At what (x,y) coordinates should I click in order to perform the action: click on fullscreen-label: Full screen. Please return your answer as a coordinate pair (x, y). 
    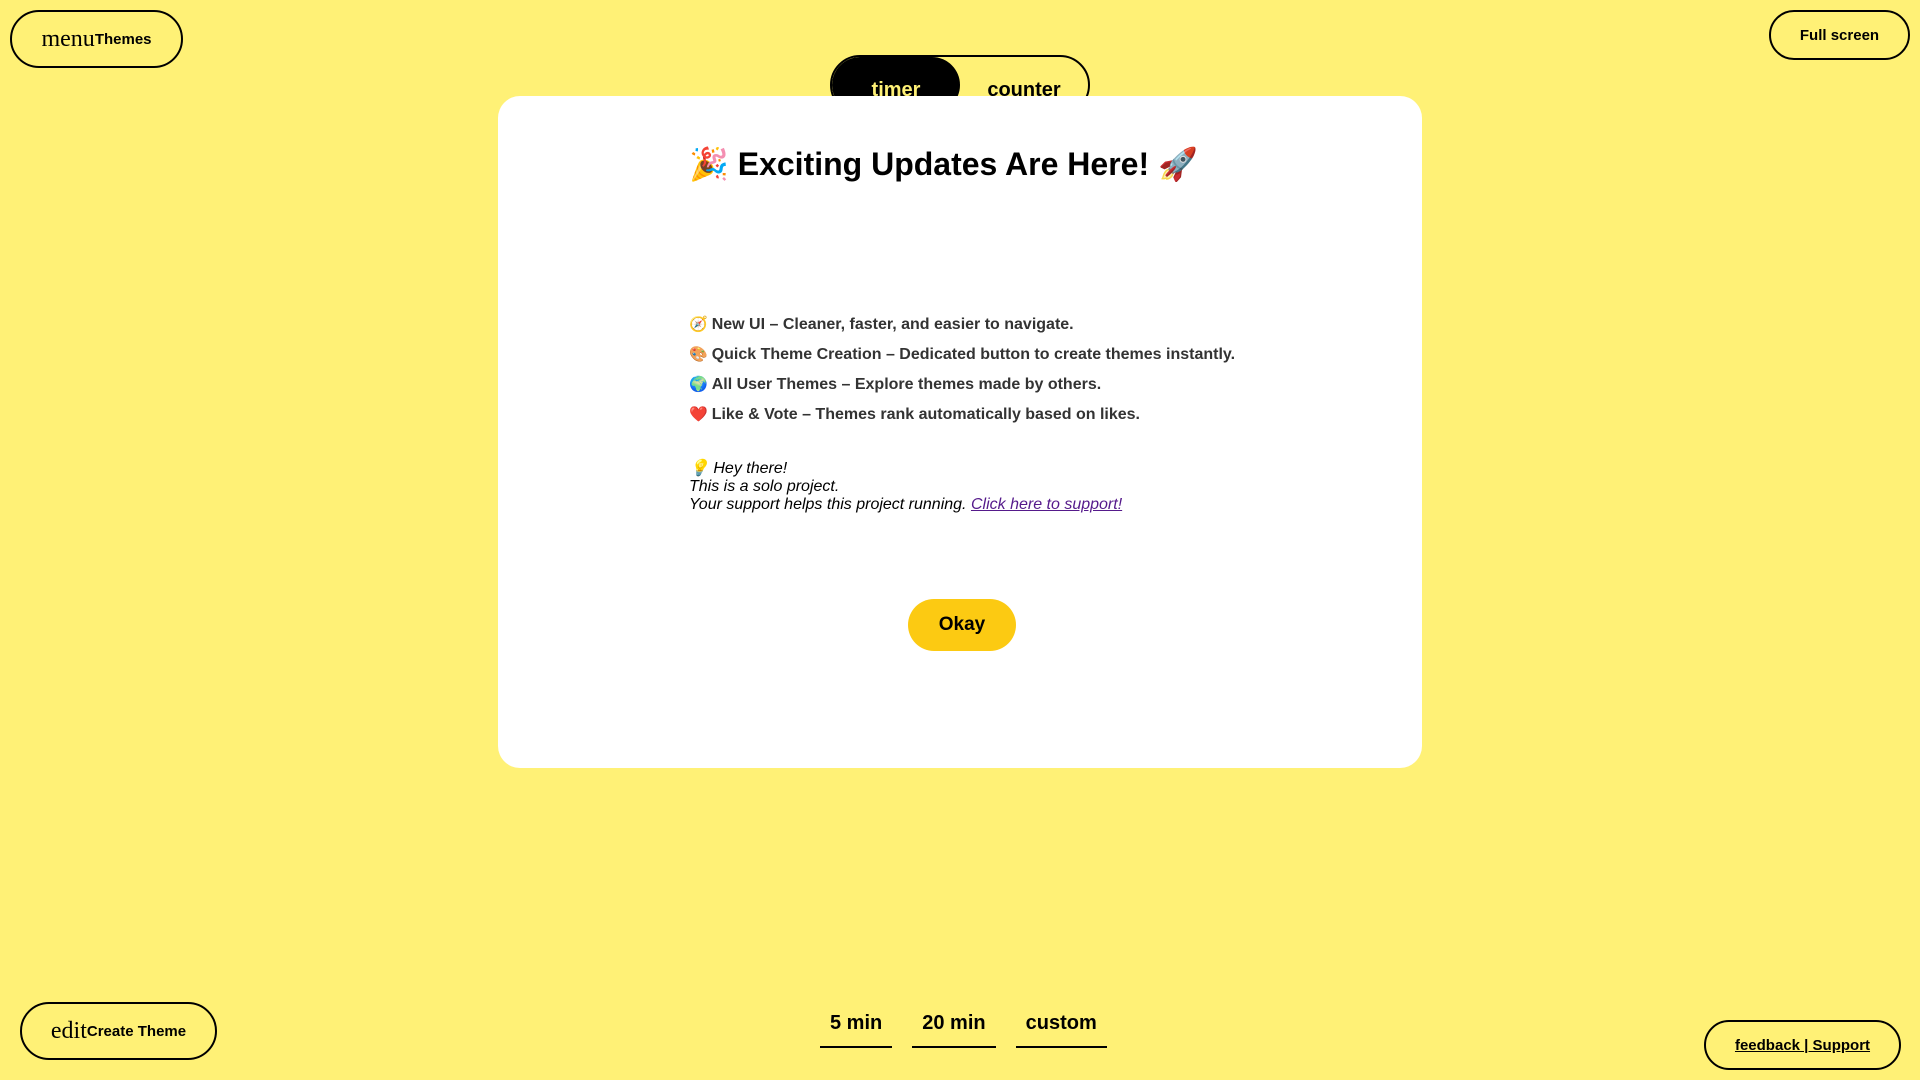
    Looking at the image, I should click on (1839, 35).